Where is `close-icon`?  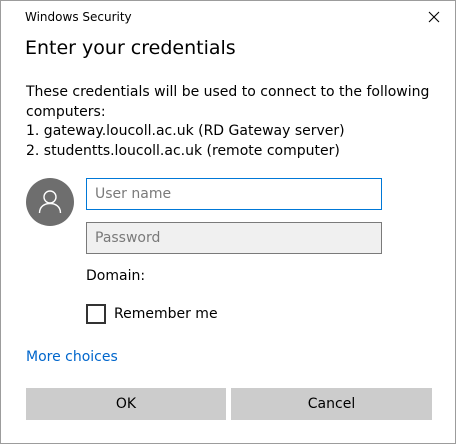 close-icon is located at coordinates (434, 17).